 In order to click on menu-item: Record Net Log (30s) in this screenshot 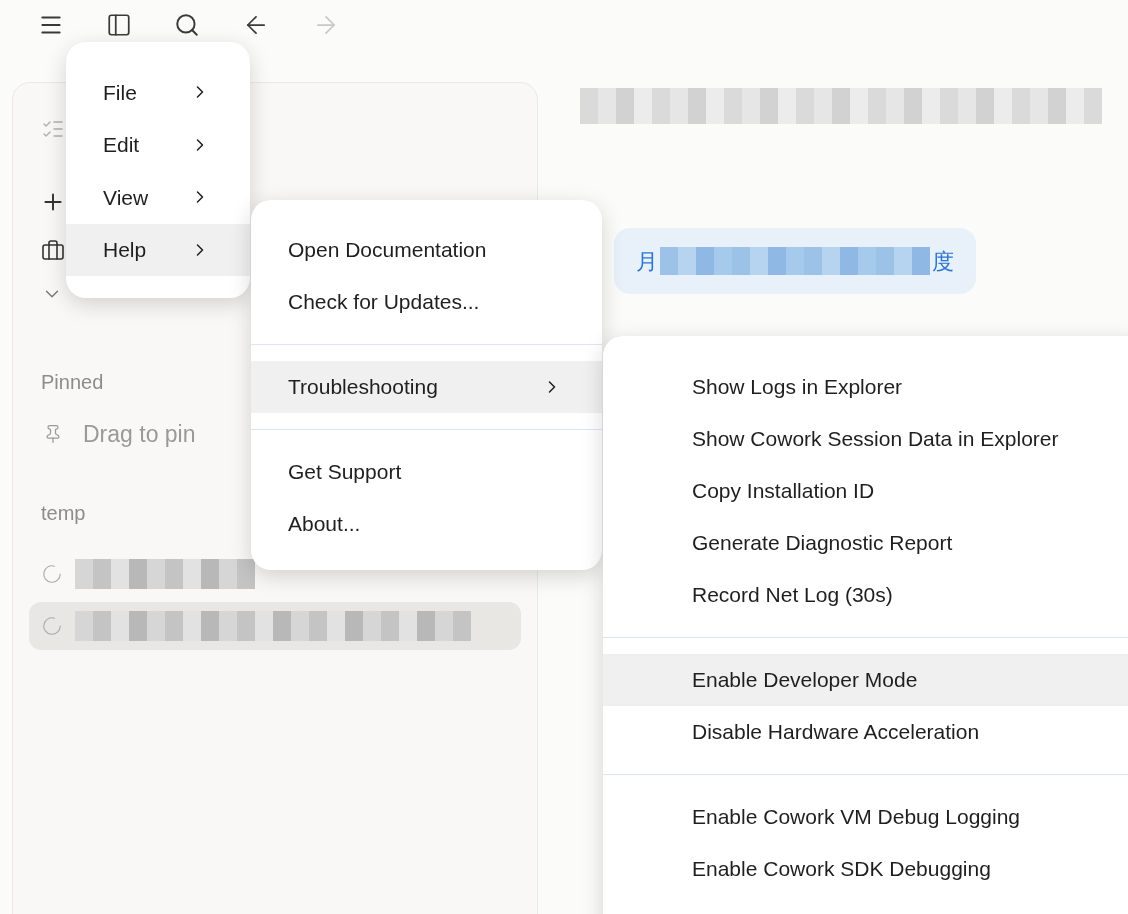, I will do `click(865, 595)`.